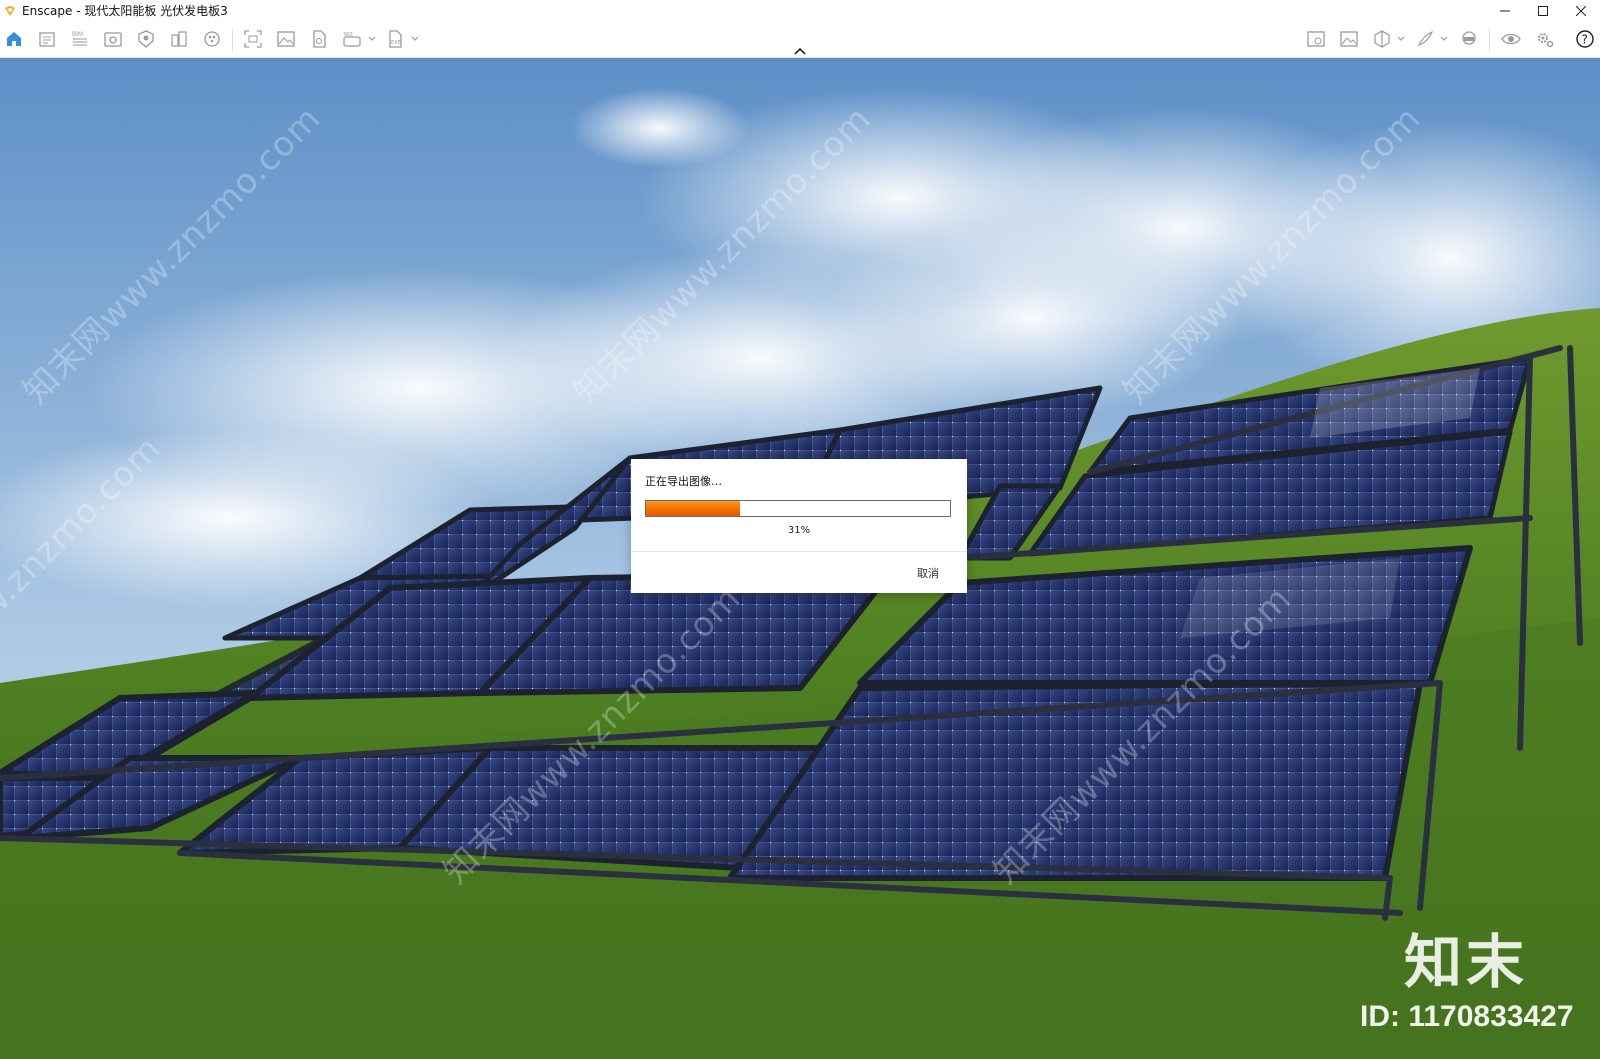 The image size is (1600, 1059). I want to click on materials-button, so click(212, 39).